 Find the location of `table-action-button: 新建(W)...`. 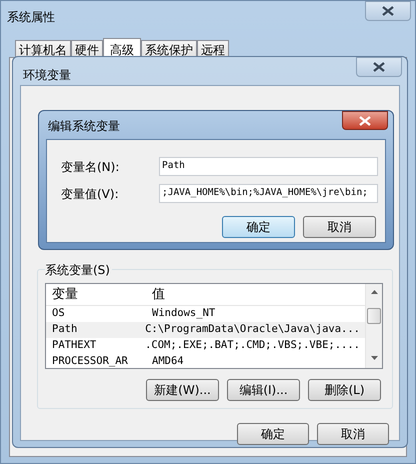

table-action-button: 新建(W)... is located at coordinates (182, 390).